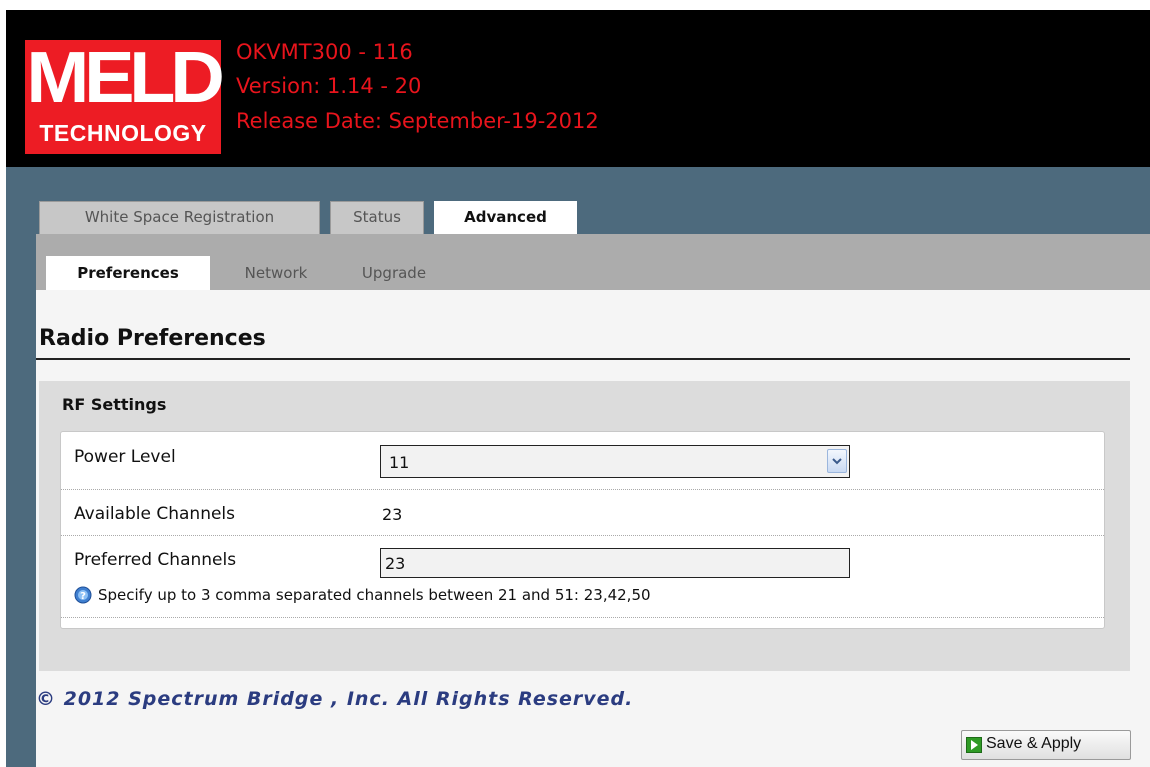  I want to click on sub-tabs: Preferences Network Upgrade, so click(593, 262).